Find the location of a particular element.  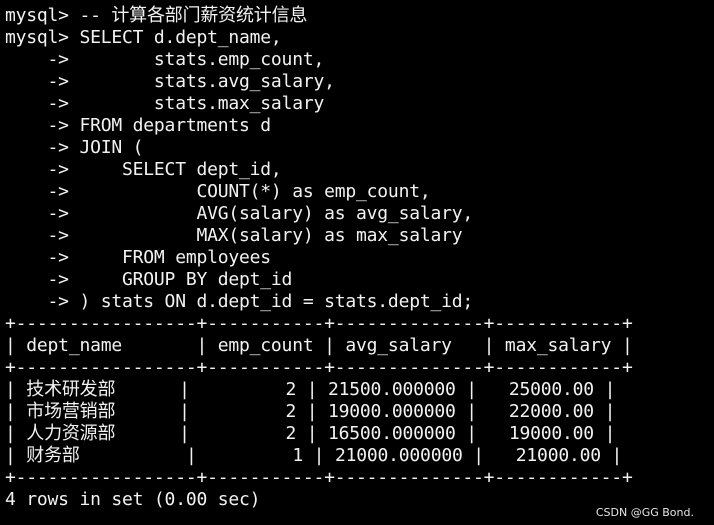

table-row: | 市场营销部 | 2 | 19000.000000 | 22000.00 | is located at coordinates (310, 411).